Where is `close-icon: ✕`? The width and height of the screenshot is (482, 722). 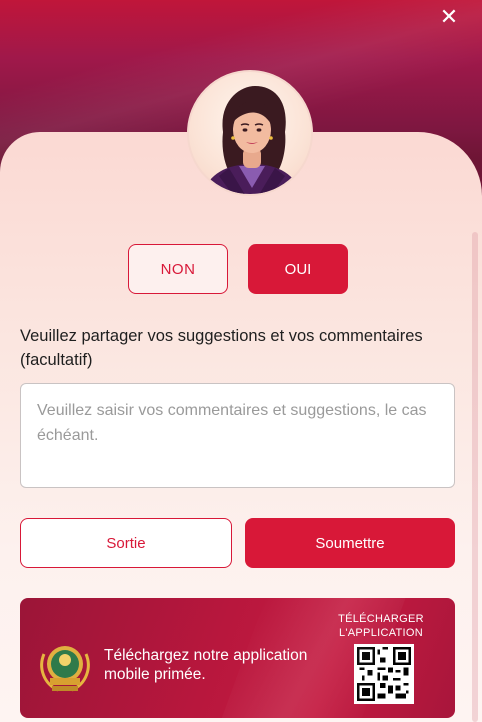
close-icon: ✕ is located at coordinates (449, 17).